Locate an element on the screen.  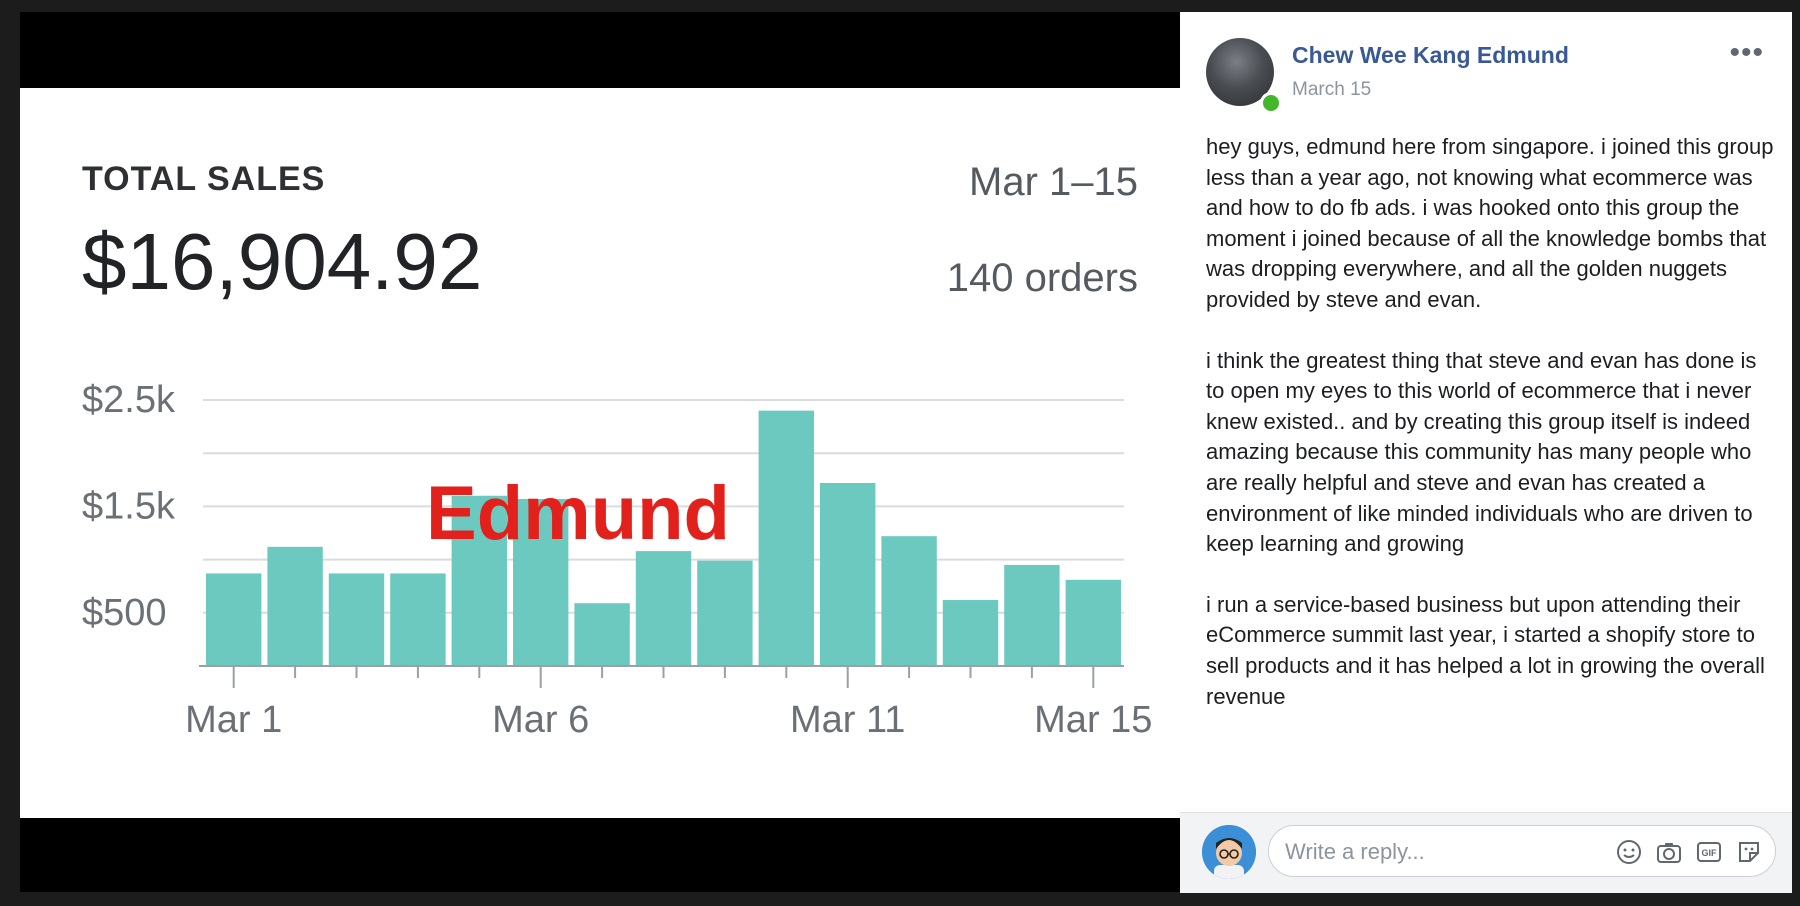
more-options-icon: ••• is located at coordinates (1746, 53).